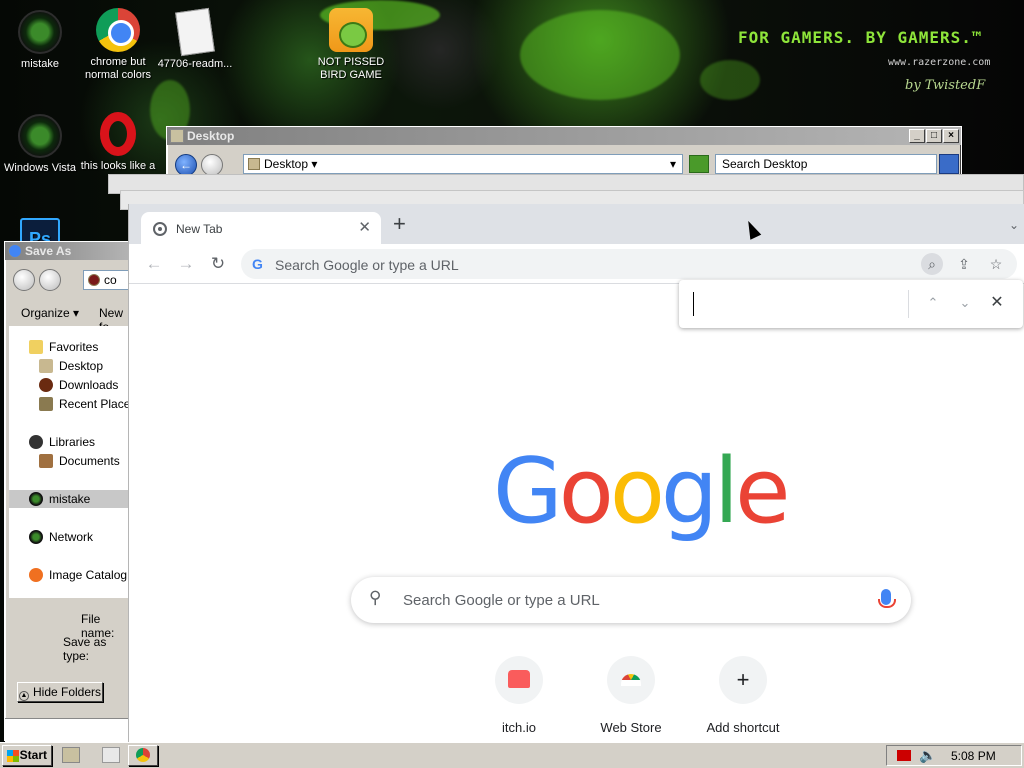 The width and height of the screenshot is (1024, 768). I want to click on itch-icon, so click(519, 679).